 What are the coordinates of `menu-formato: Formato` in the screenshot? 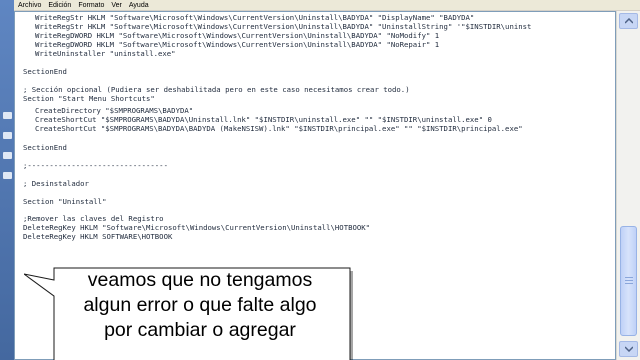 It's located at (91, 5).